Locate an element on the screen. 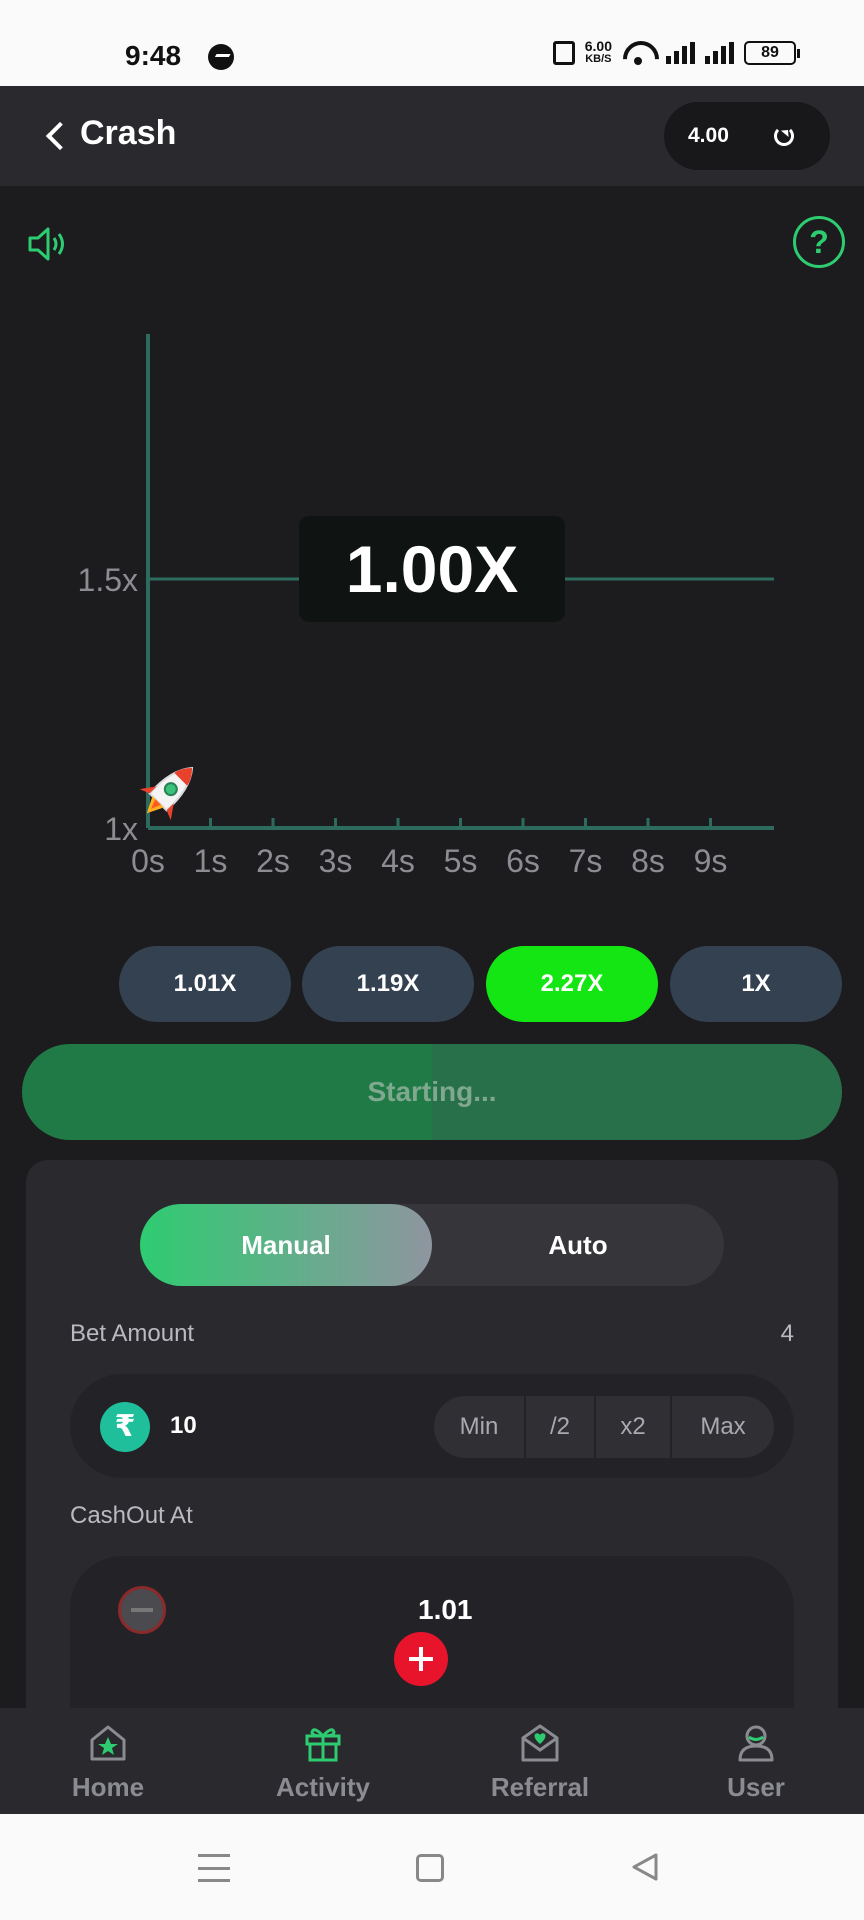  user-icon is located at coordinates (756, 1743).